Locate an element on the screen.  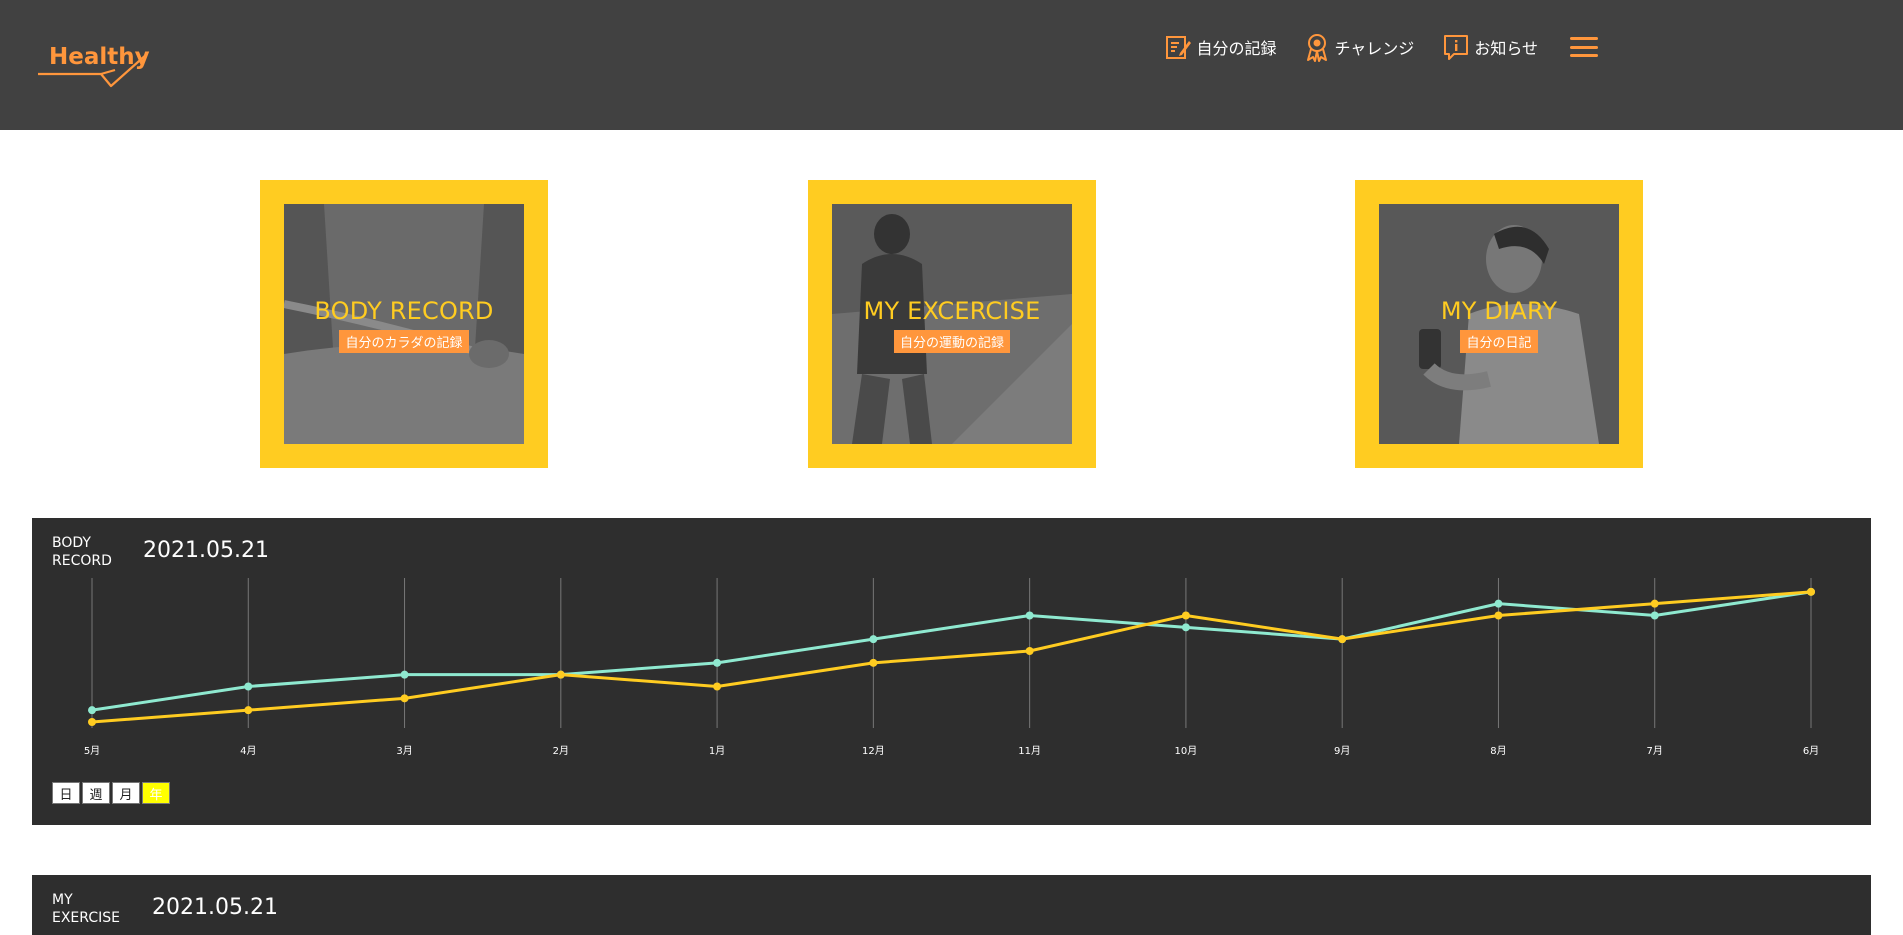
info-icon is located at coordinates (1456, 47).